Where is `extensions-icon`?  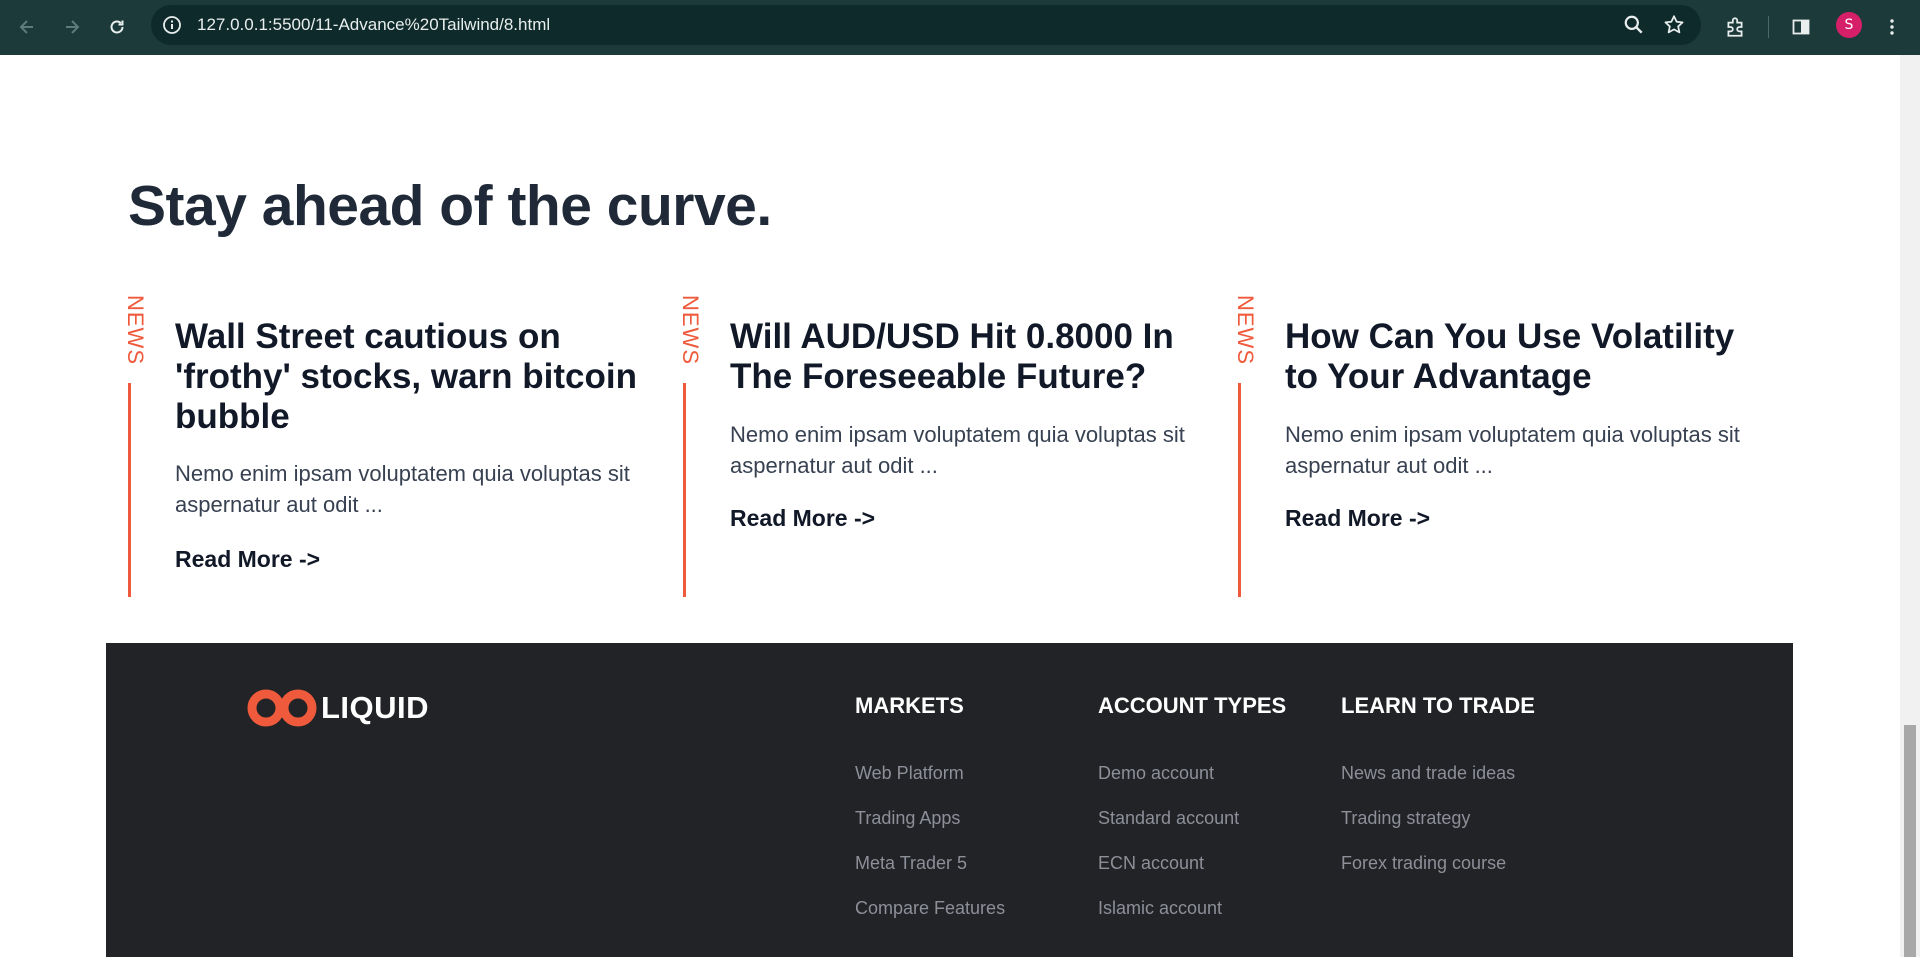 extensions-icon is located at coordinates (1735, 27).